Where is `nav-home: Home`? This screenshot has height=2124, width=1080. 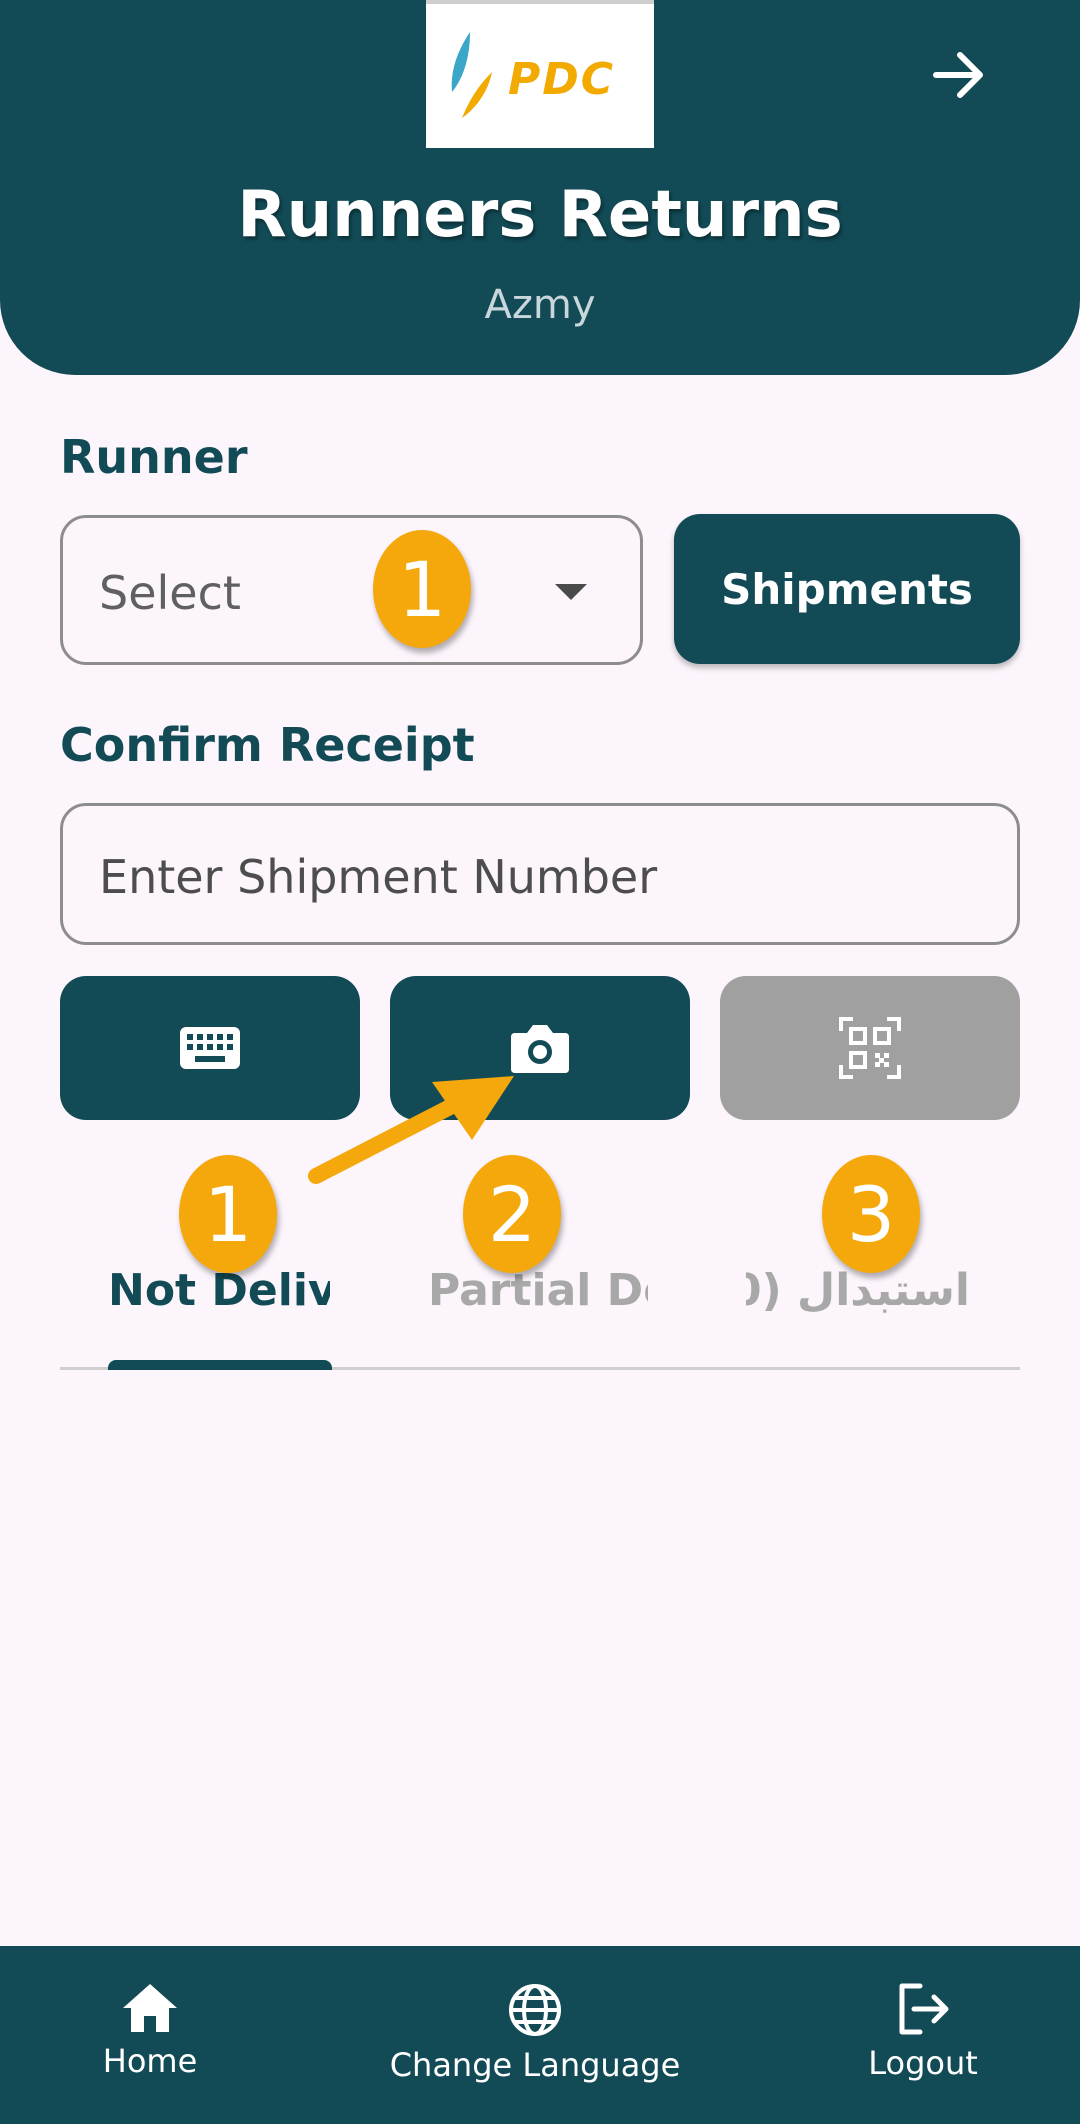 nav-home: Home is located at coordinates (150, 2035).